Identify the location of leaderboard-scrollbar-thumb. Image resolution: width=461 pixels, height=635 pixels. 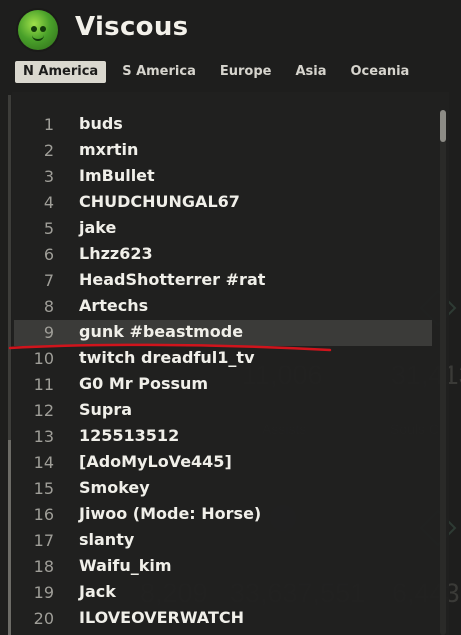
(443, 126).